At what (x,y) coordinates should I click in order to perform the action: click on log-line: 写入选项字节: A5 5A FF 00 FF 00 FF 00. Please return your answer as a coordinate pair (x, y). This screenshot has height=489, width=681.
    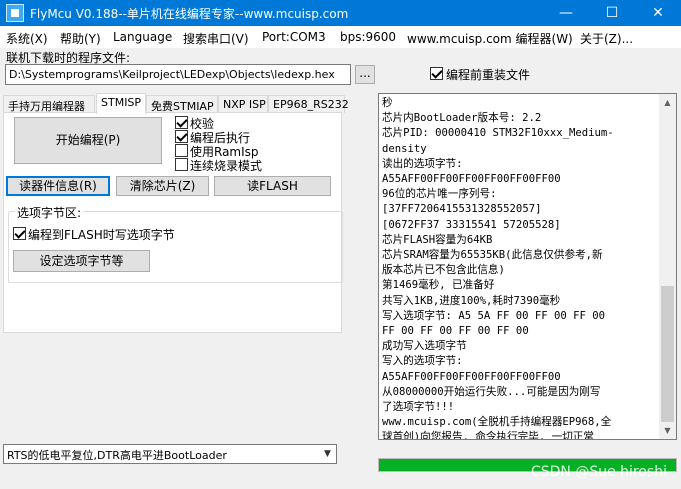
    Looking at the image, I should click on (494, 315).